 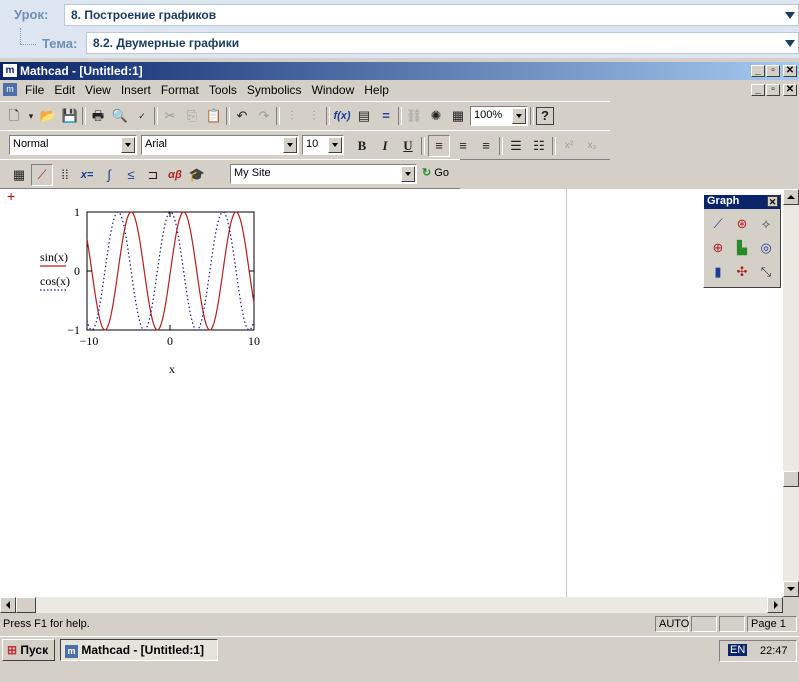 I want to click on component-wizard-icon: ✺, so click(x=436, y=116).